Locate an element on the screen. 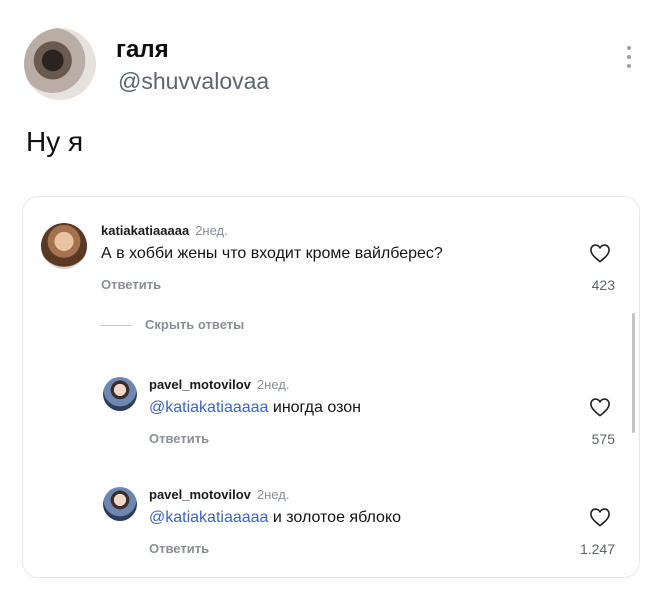 Image resolution: width=661 pixels, height=600 pixels. comment-username: katiakatiaaaaa 2нед. is located at coordinates (164, 230).